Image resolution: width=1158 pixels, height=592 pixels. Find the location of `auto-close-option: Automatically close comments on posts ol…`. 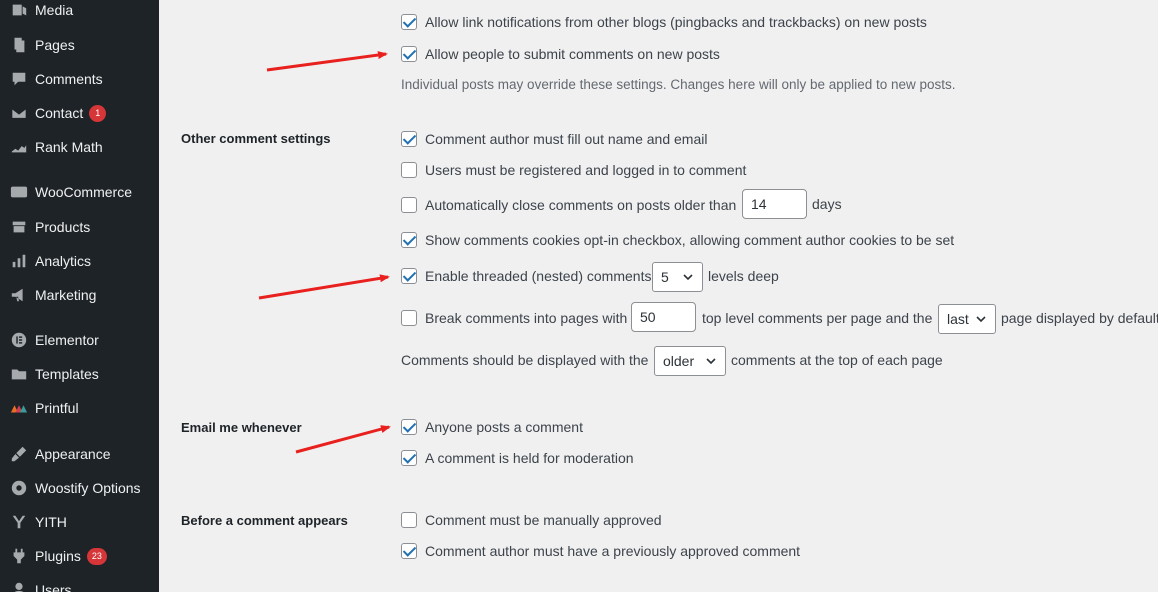

auto-close-option: Automatically close comments on posts ol… is located at coordinates (568, 205).